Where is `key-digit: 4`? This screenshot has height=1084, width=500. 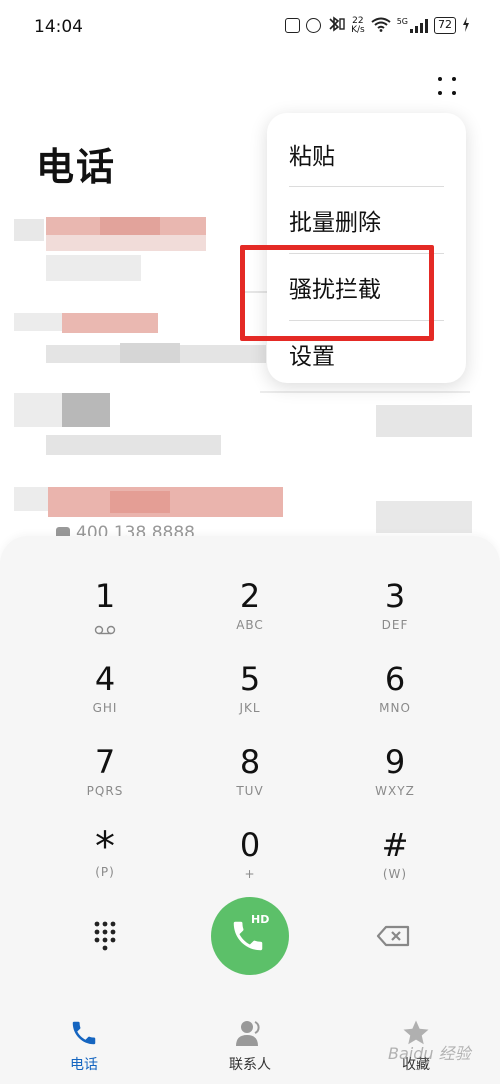 key-digit: 4 is located at coordinates (105, 679).